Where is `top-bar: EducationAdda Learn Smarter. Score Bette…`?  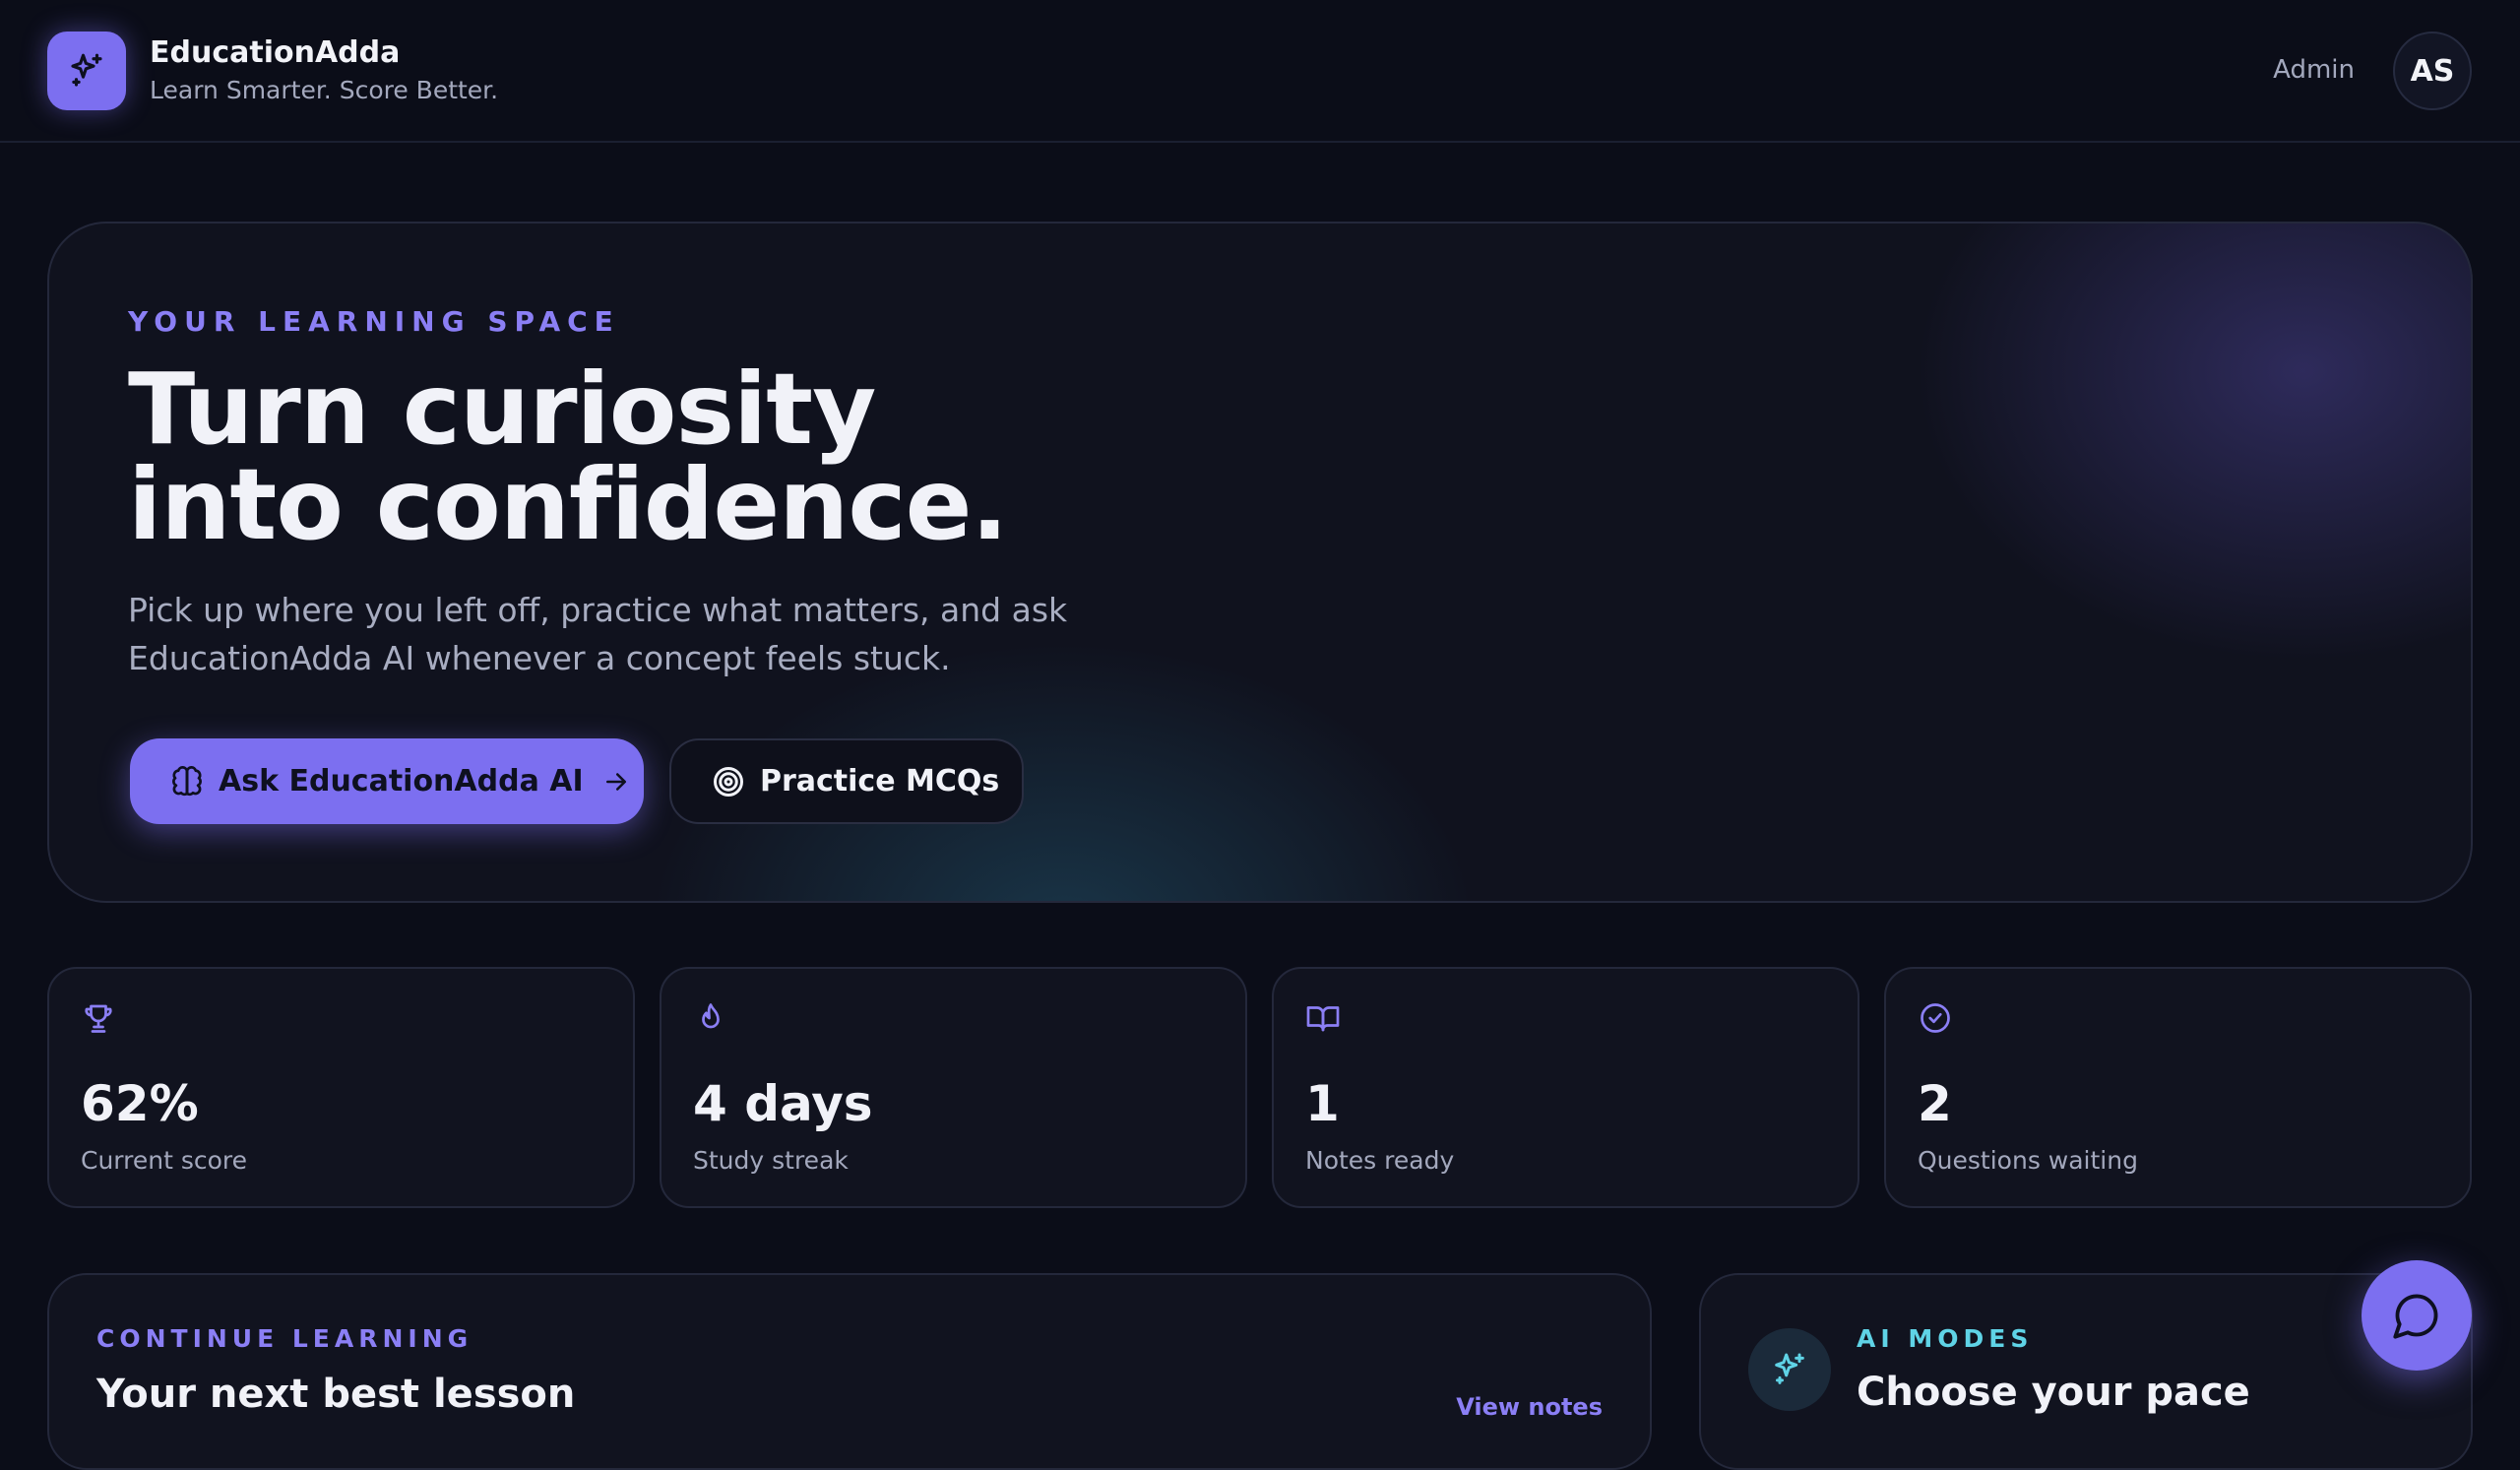
top-bar: EducationAdda Learn Smarter. Score Bette… is located at coordinates (1260, 71).